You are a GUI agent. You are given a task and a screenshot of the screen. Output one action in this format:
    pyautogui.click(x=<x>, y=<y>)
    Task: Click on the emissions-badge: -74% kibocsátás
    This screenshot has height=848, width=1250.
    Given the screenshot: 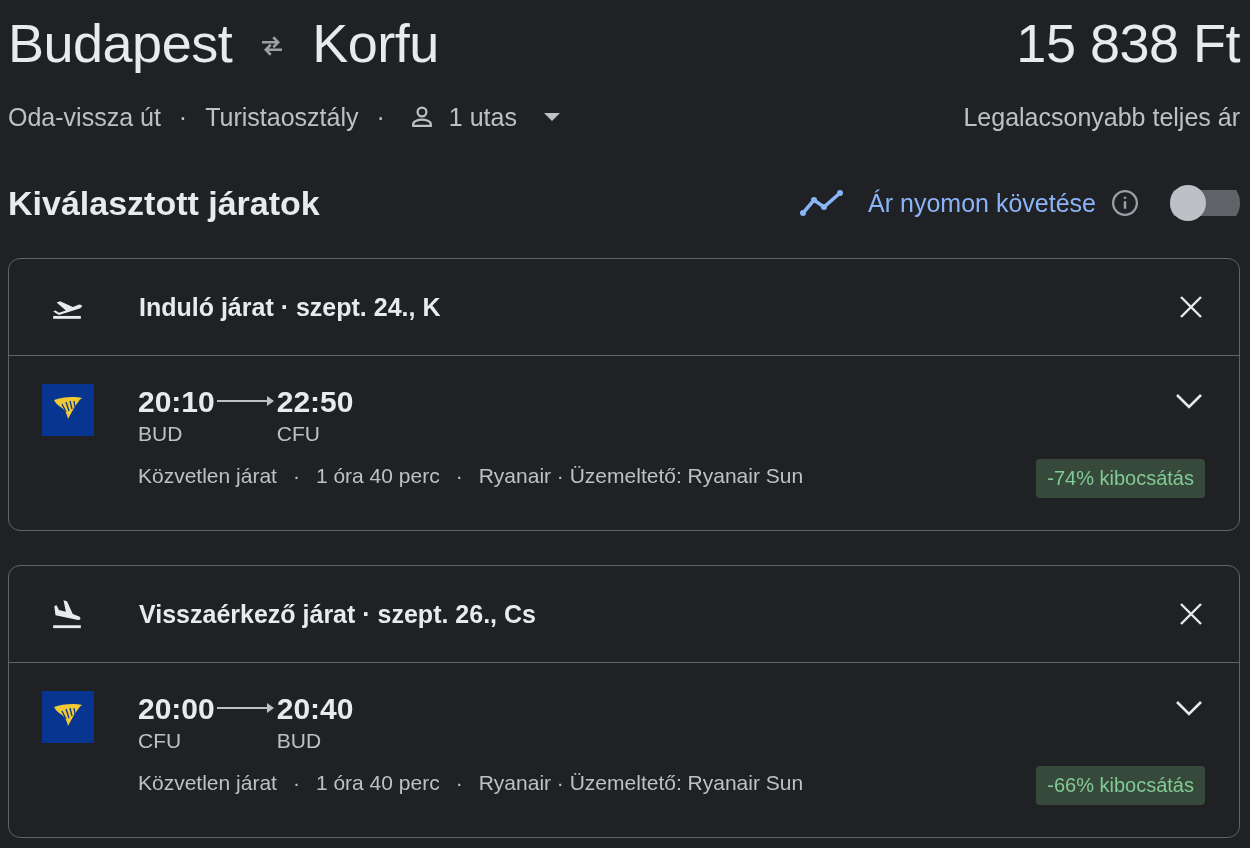 What is the action you would take?
    pyautogui.click(x=1120, y=478)
    